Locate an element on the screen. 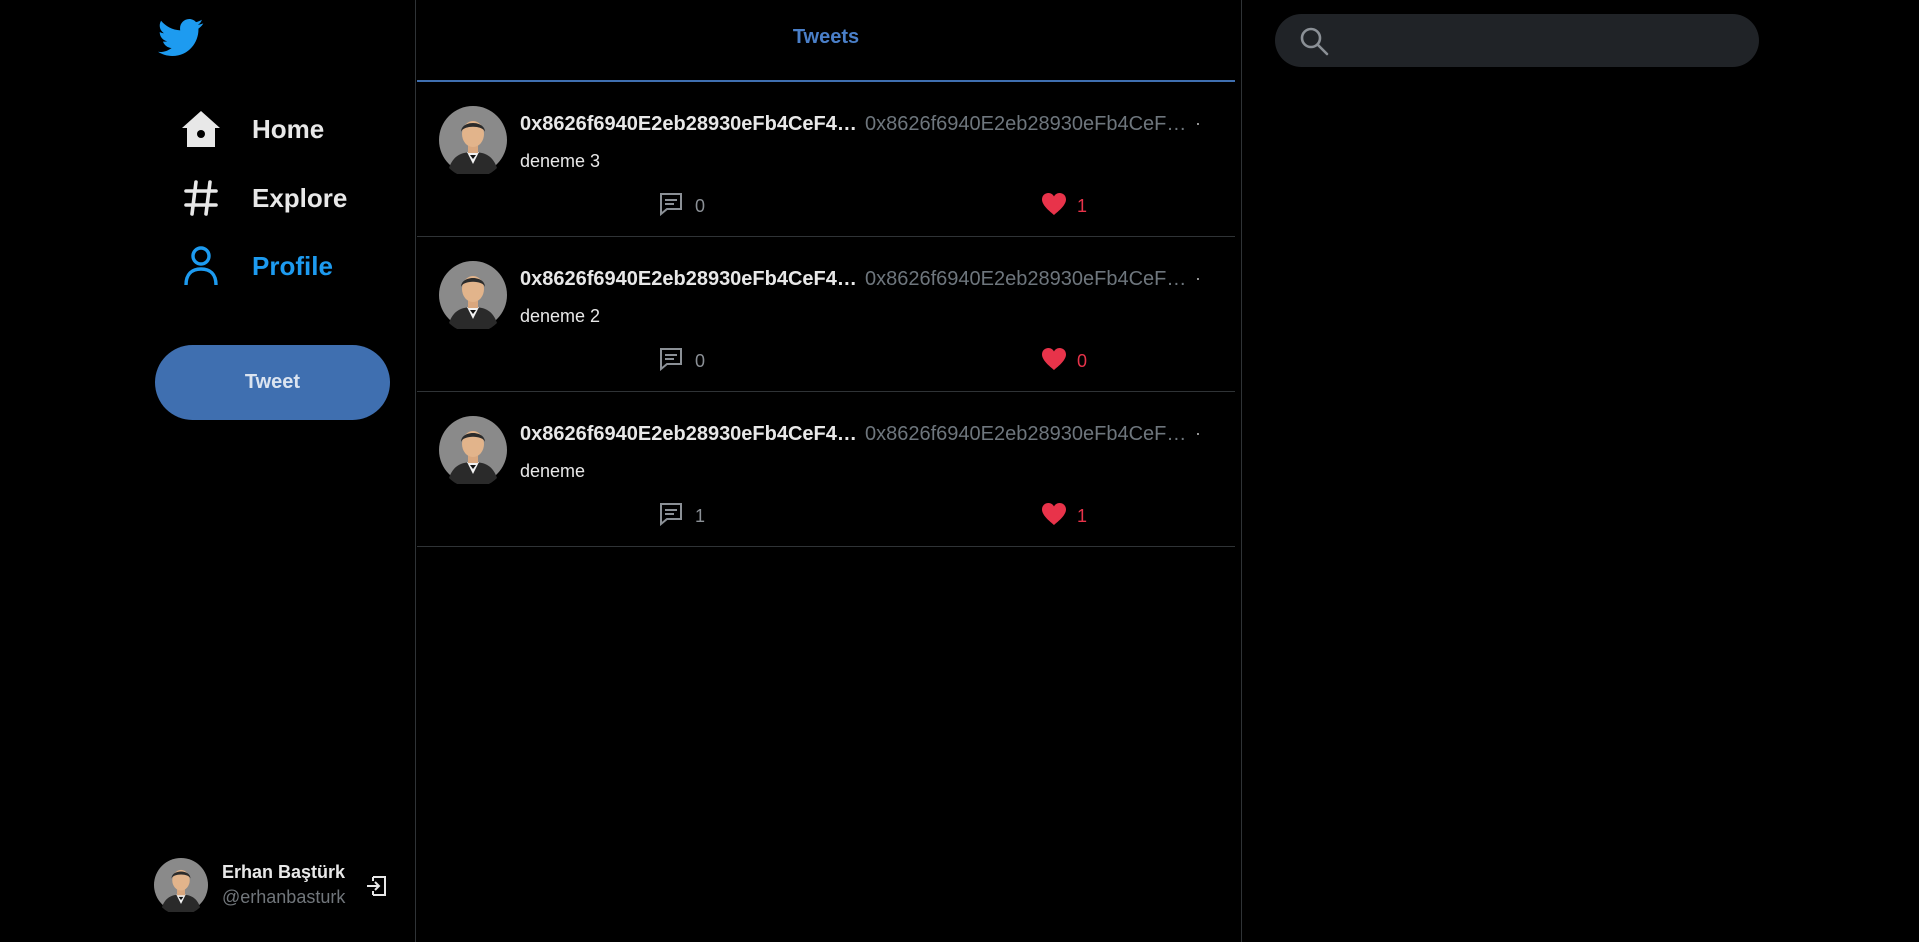 The height and width of the screenshot is (942, 1919). like-count: 0 is located at coordinates (1082, 361).